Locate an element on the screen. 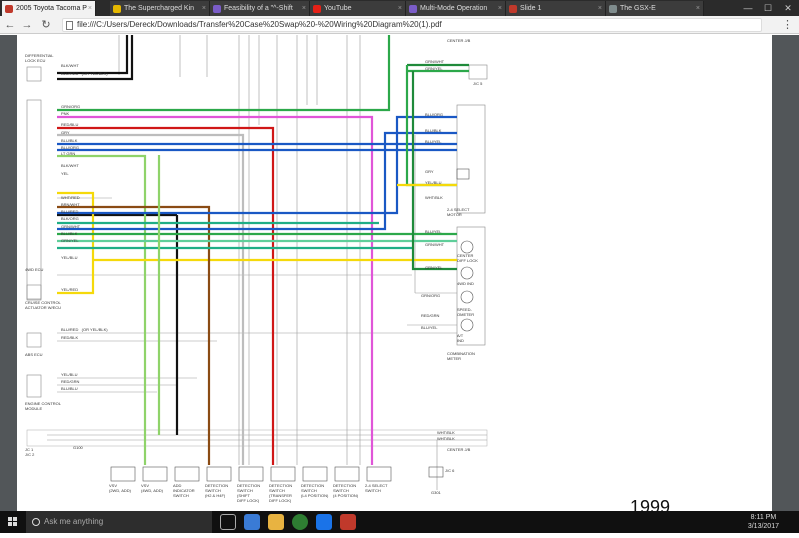 The height and width of the screenshot is (538, 799). wire-tag: RED/BLK is located at coordinates (70, 337).